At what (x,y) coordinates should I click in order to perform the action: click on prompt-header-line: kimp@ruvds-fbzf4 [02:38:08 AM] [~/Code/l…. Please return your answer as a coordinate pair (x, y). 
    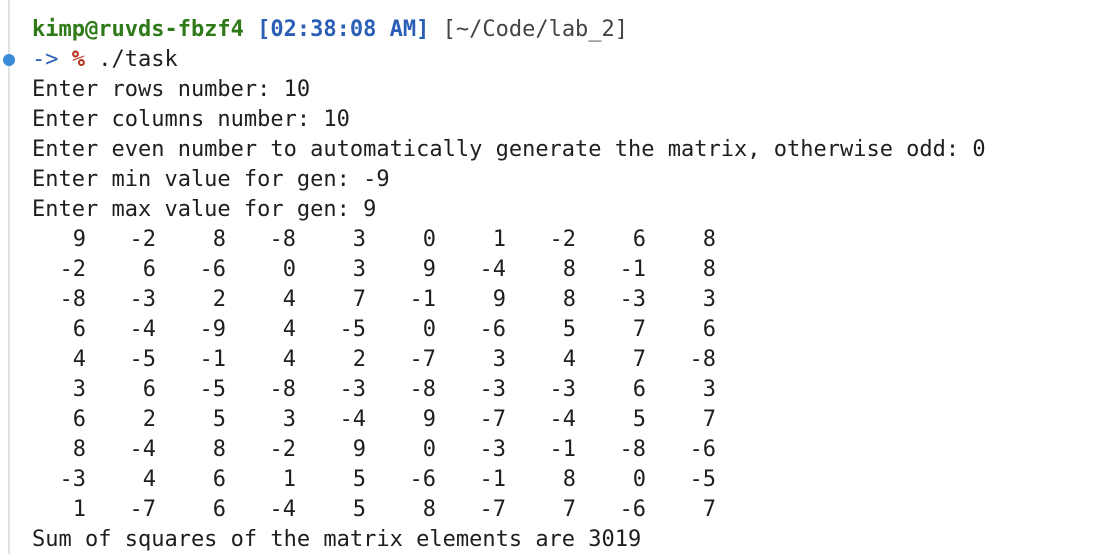
    Looking at the image, I should click on (576, 30).